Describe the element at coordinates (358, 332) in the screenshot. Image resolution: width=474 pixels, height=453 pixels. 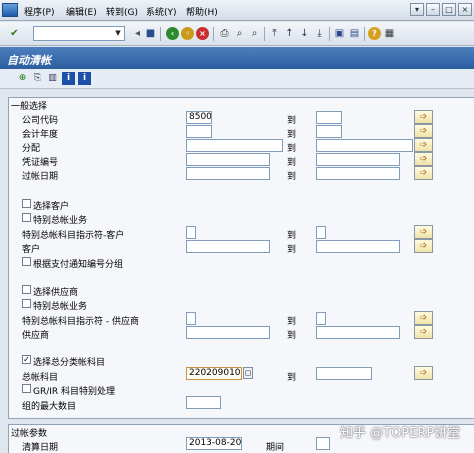
I see `vendor-to-input` at that location.